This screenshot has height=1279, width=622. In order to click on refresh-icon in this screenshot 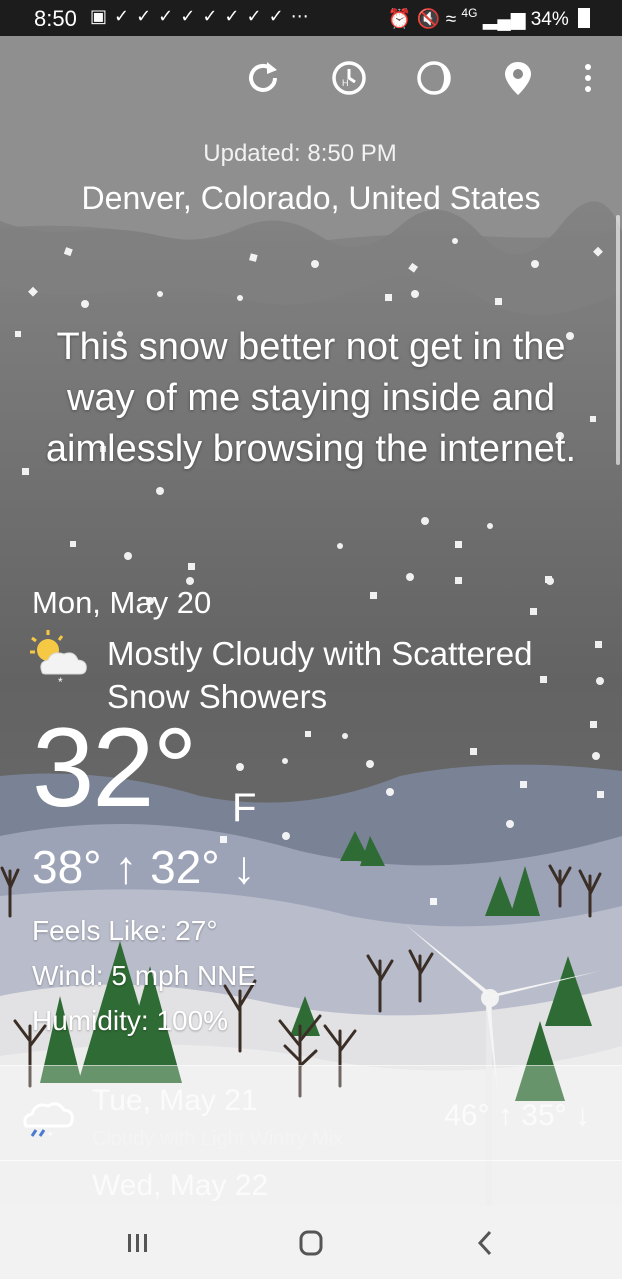, I will do `click(263, 78)`.